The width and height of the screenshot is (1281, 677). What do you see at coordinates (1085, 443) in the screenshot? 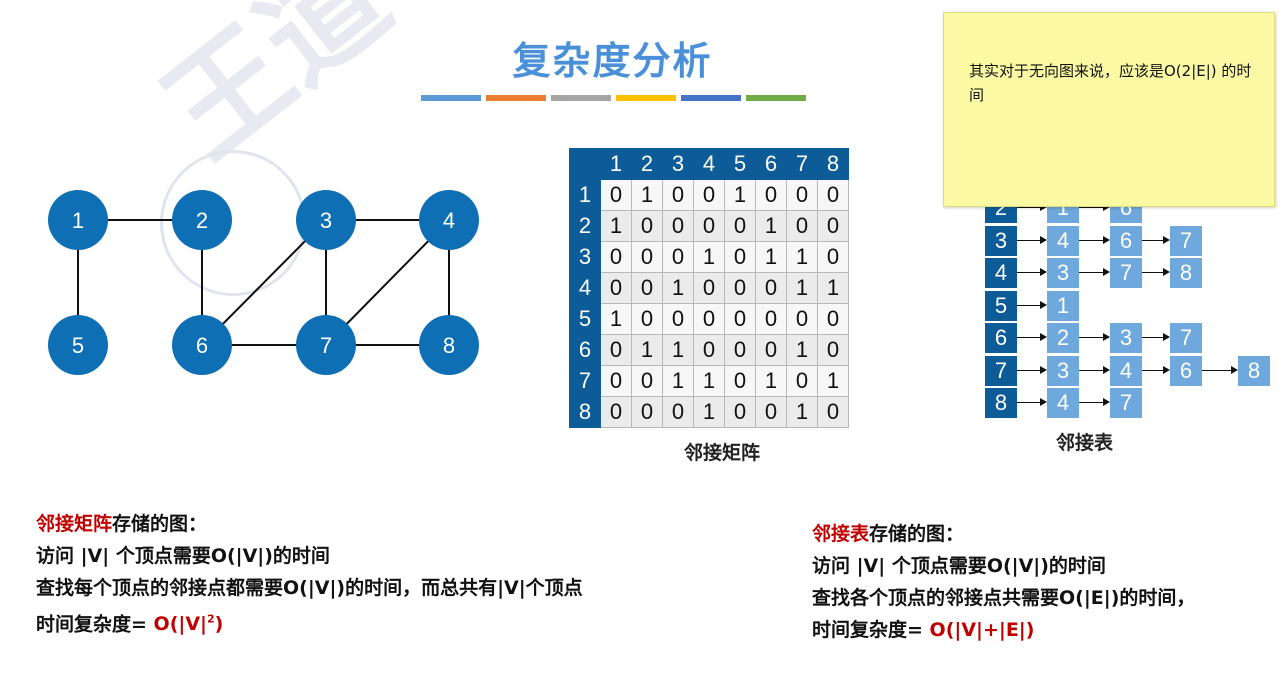
I see `list-label: 邻接表` at bounding box center [1085, 443].